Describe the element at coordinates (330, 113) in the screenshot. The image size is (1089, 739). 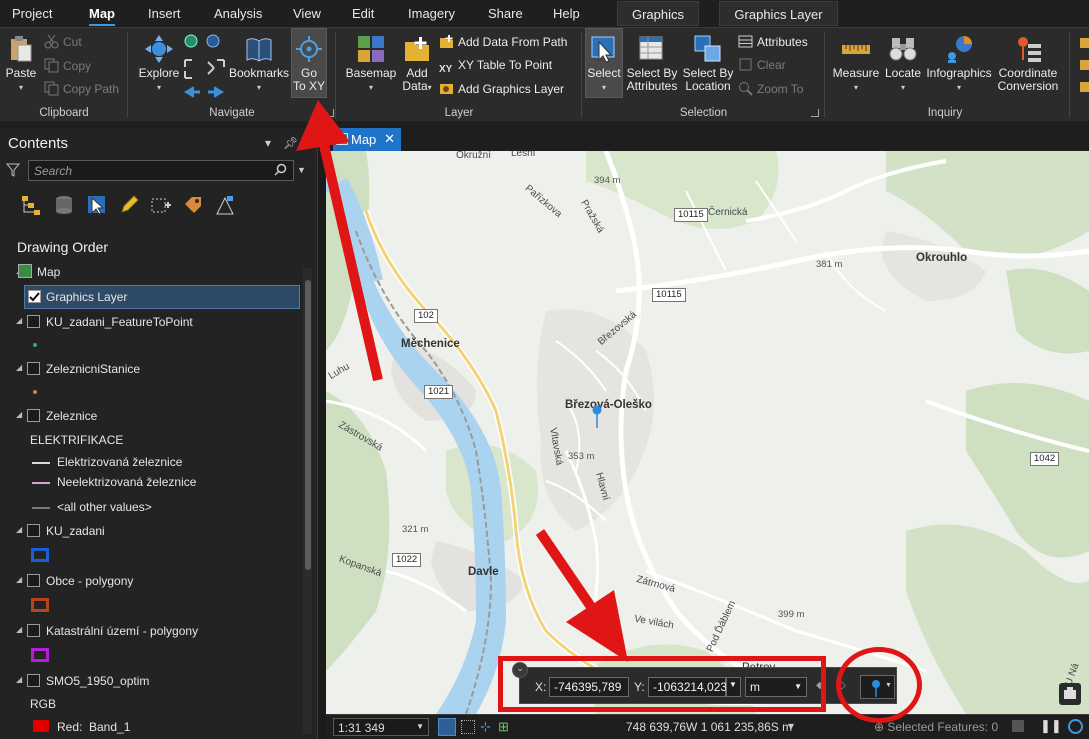
I see `navigate-launcher-icon` at that location.